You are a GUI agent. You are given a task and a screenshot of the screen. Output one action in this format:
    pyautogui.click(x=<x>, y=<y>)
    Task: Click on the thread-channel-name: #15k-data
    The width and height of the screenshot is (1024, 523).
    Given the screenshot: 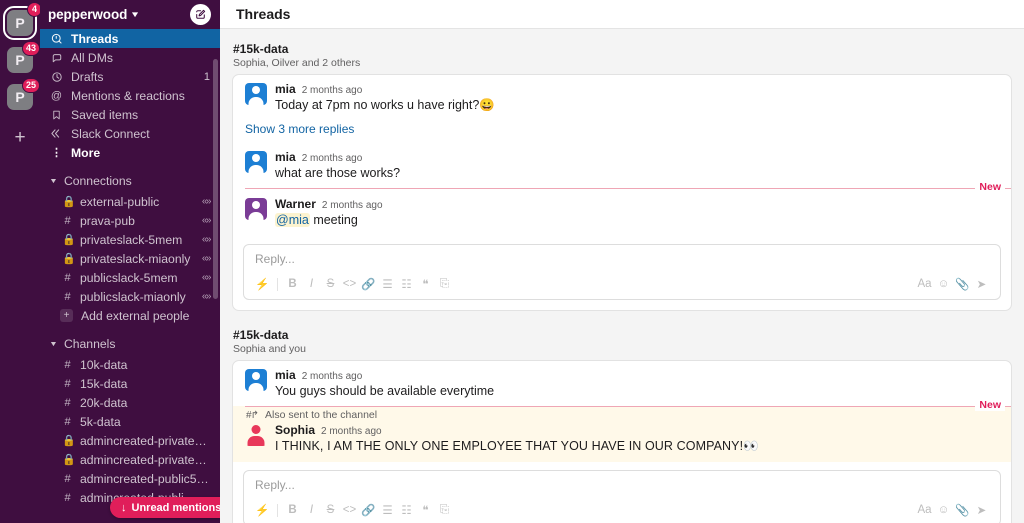 What is the action you would take?
    pyautogui.click(x=261, y=334)
    